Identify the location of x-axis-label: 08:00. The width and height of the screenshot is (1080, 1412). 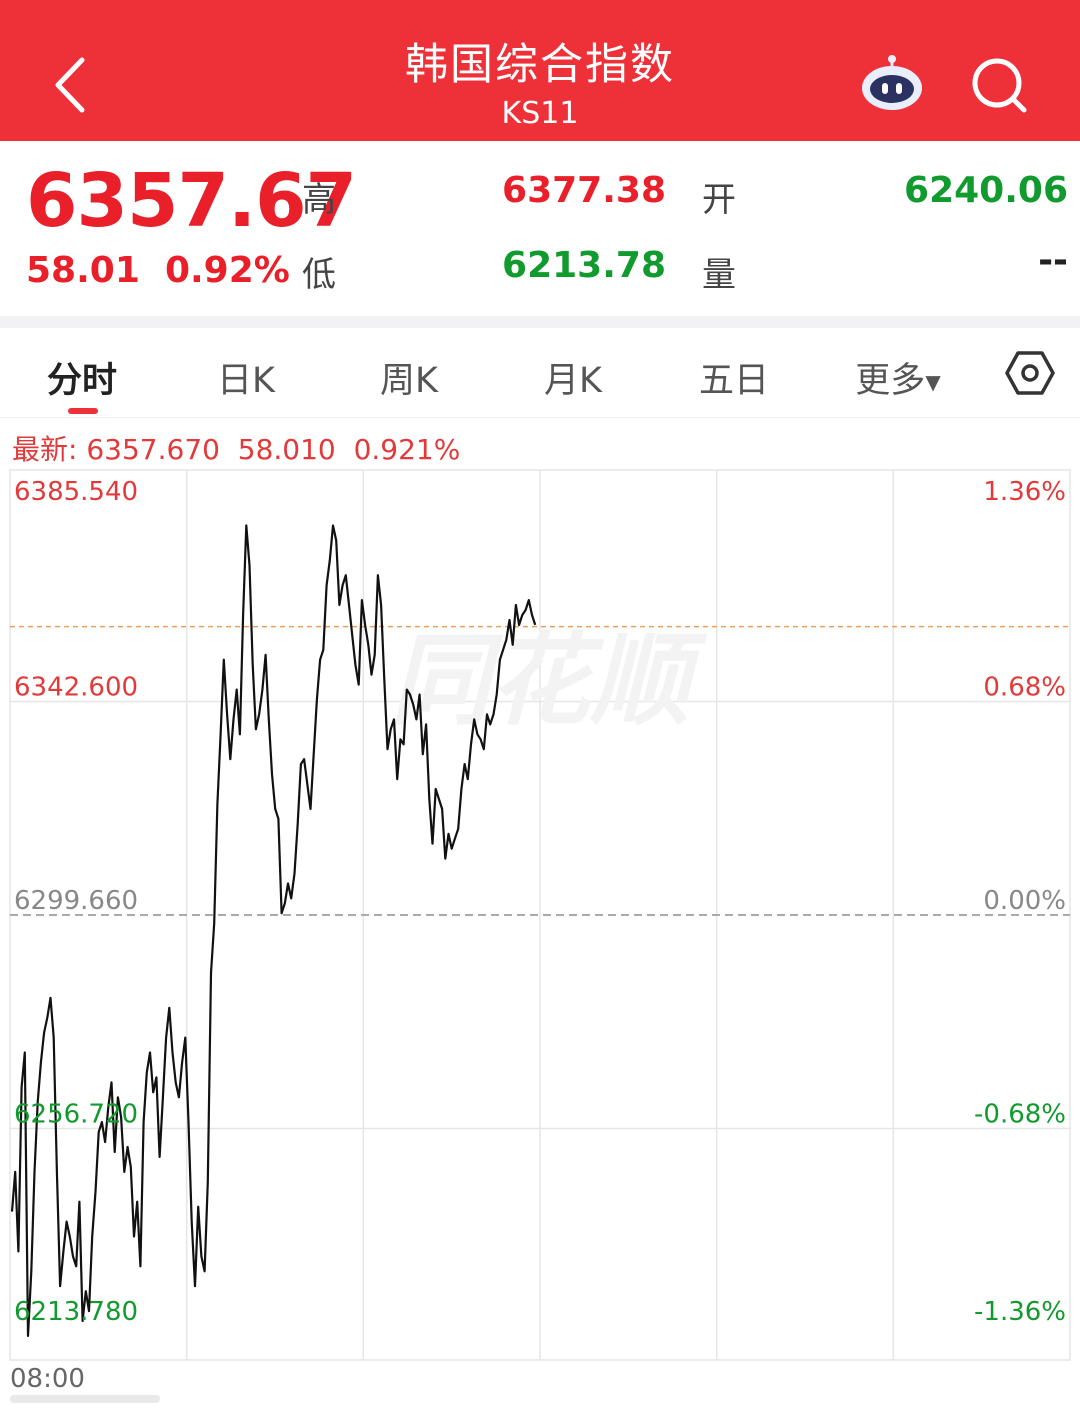
(47, 1379).